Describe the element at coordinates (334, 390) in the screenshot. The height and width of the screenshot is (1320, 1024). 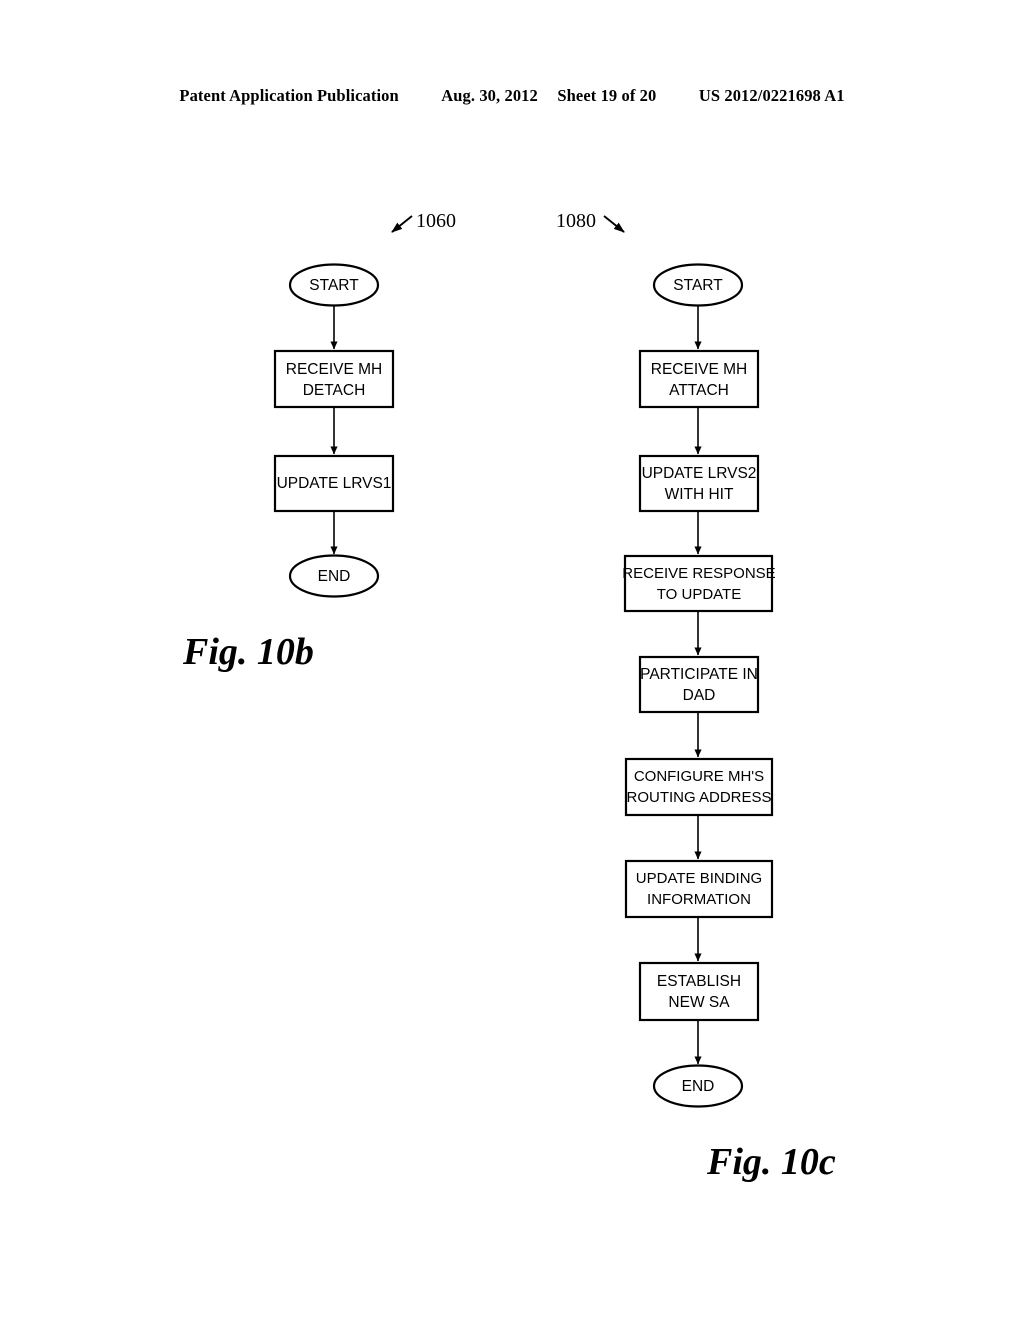
I see `node-label-line2: DETACH` at that location.